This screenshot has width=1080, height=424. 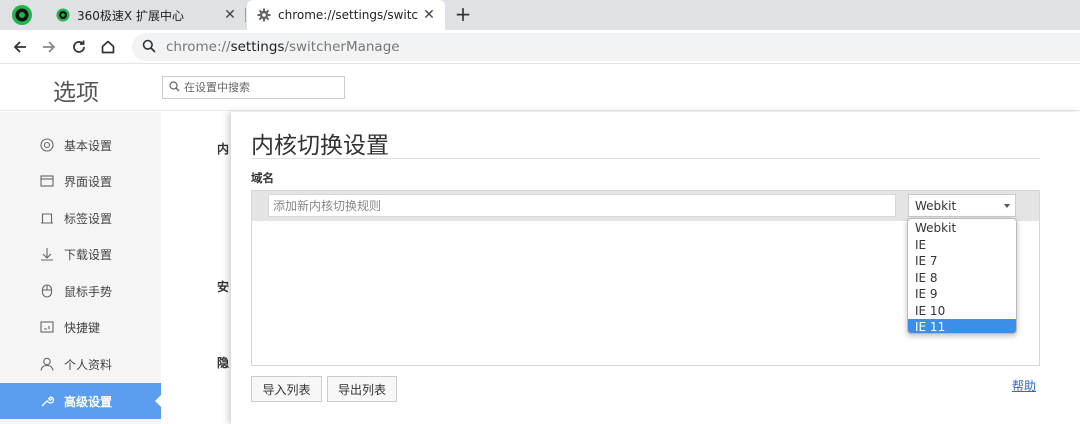 I want to click on core-option-highlighted: IE 11, so click(x=962, y=326).